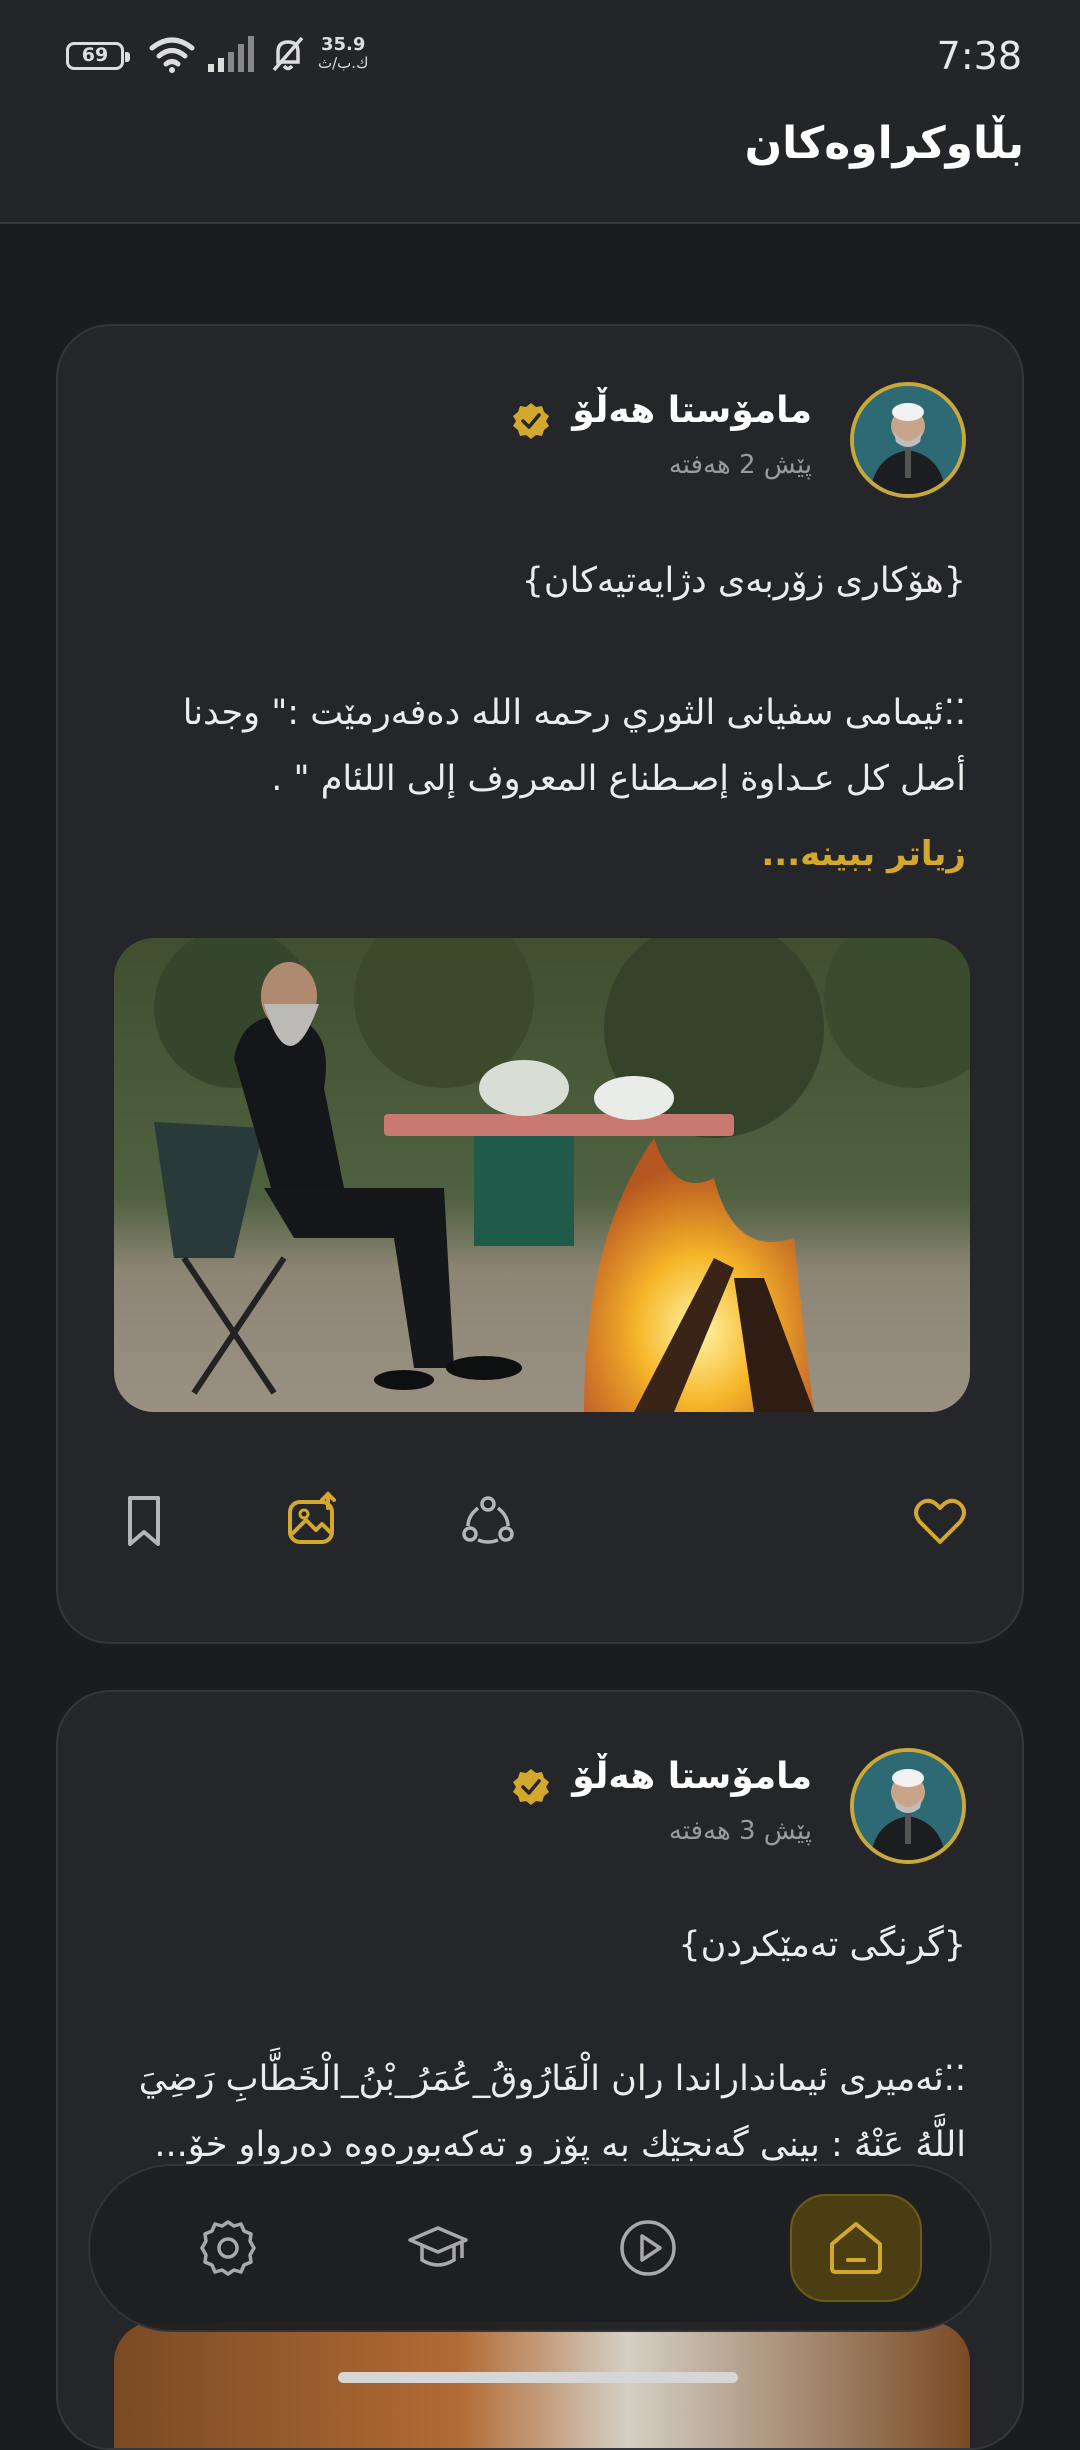  I want to click on settings-icon, so click(228, 2248).